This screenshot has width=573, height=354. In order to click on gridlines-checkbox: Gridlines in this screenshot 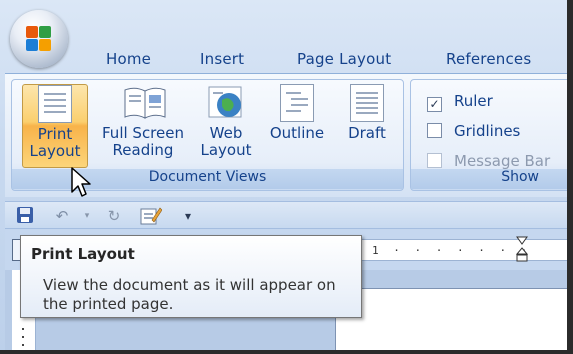, I will do `click(473, 131)`.